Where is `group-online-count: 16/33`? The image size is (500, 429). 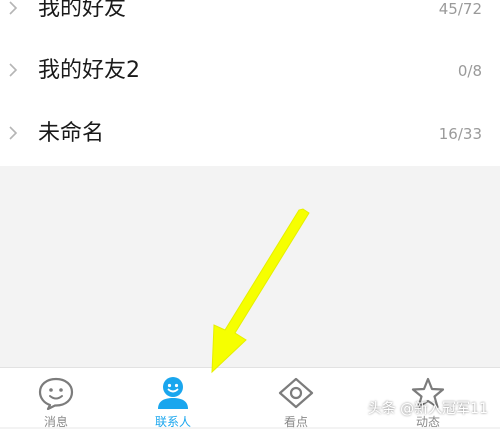
group-online-count: 16/33 is located at coordinates (460, 134).